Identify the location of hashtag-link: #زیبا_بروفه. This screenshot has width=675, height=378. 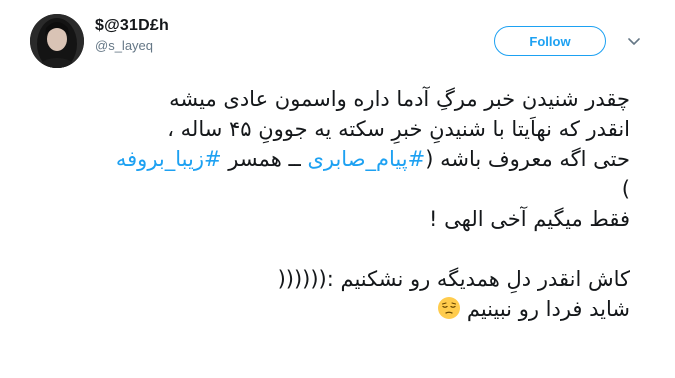
(169, 159).